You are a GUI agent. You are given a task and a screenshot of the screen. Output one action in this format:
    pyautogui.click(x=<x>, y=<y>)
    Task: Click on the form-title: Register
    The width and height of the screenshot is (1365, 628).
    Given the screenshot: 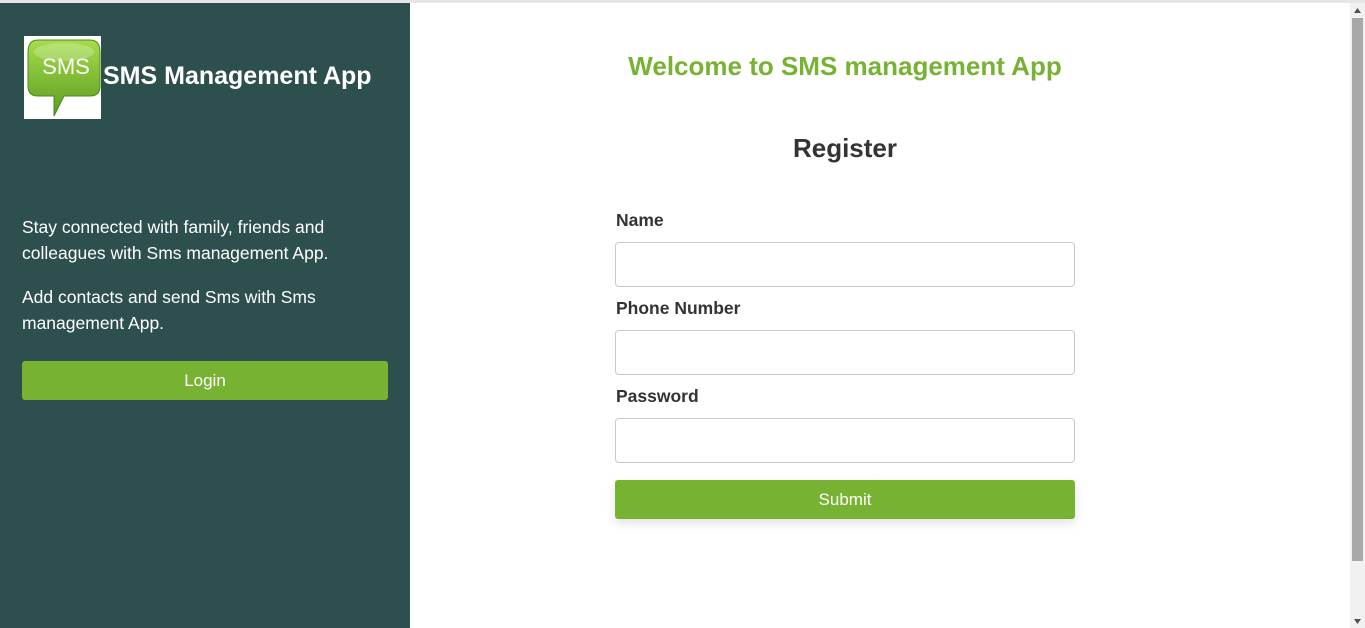 What is the action you would take?
    pyautogui.click(x=845, y=148)
    